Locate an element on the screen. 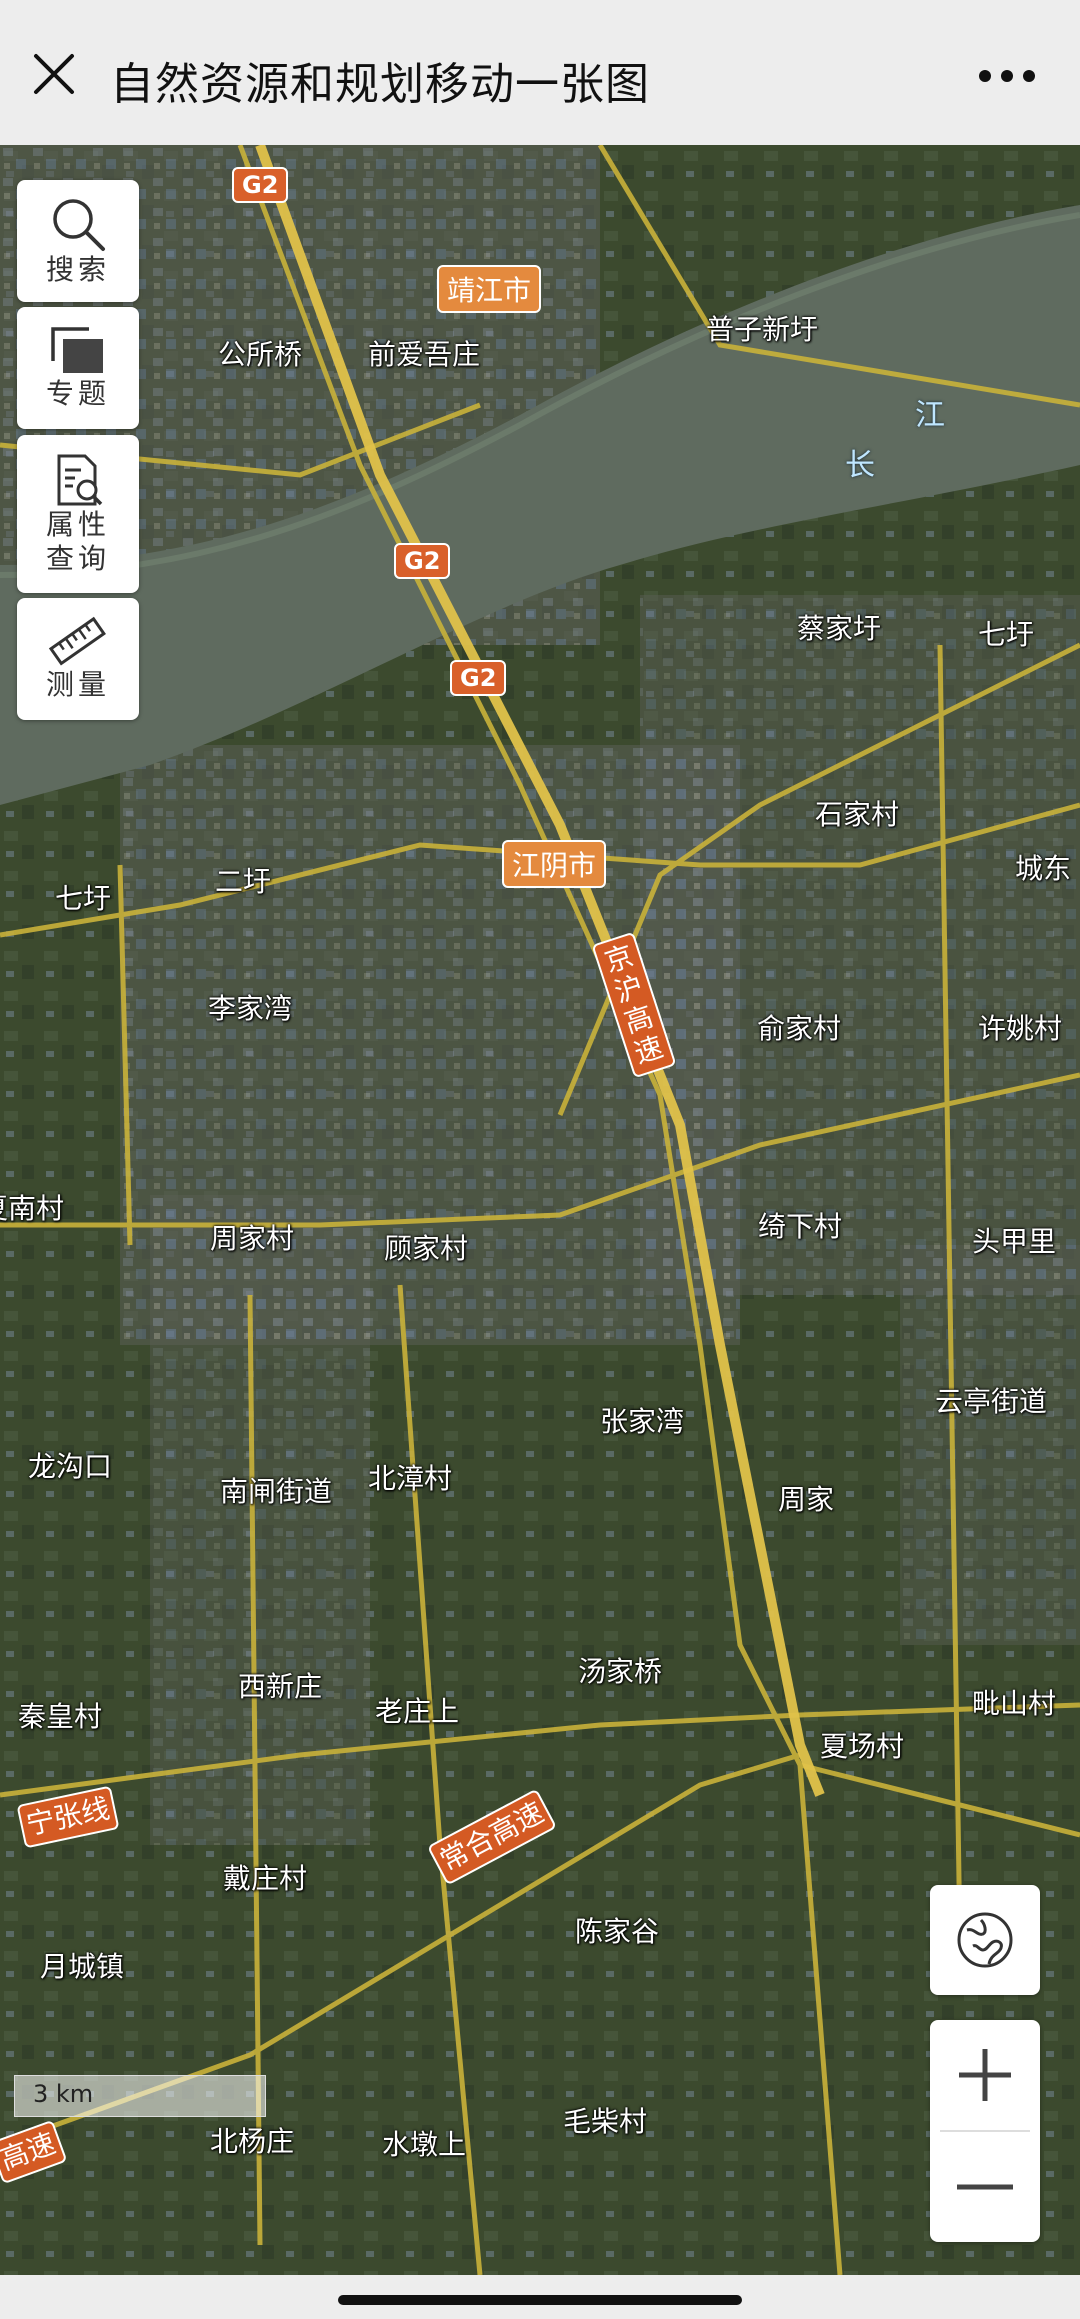 This screenshot has height=2319, width=1080. place-label: 毗山村 is located at coordinates (1014, 1703).